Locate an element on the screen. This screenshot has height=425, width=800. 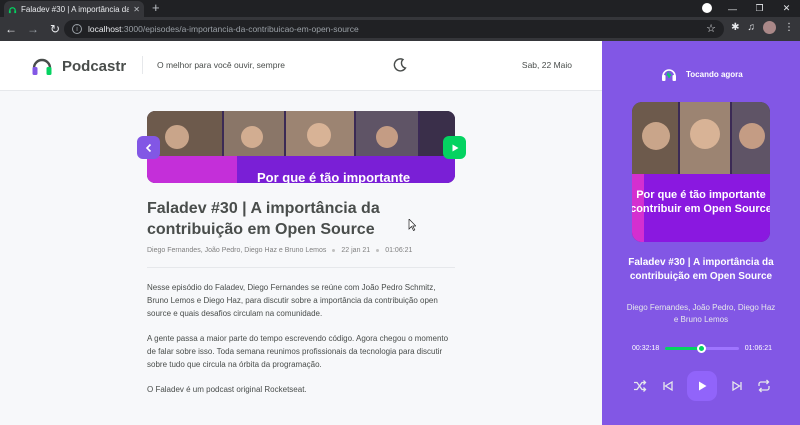
episode-duration: 01:06:21 is located at coordinates (399, 250).